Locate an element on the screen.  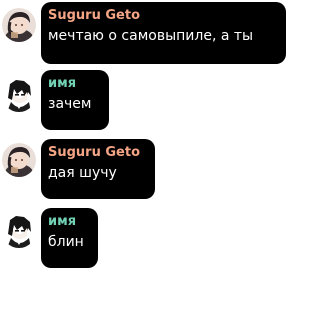
message-text: дая шучу is located at coordinates (82, 173).